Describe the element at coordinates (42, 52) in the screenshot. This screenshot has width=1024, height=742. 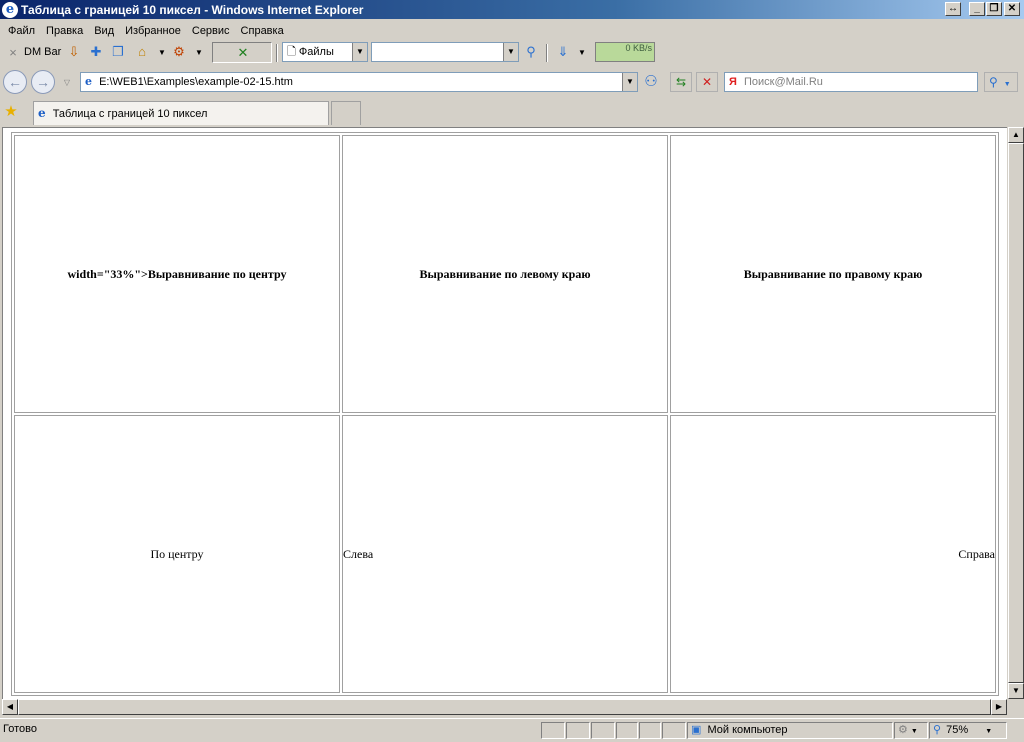
I see `dm-bar-label: DM Bar` at that location.